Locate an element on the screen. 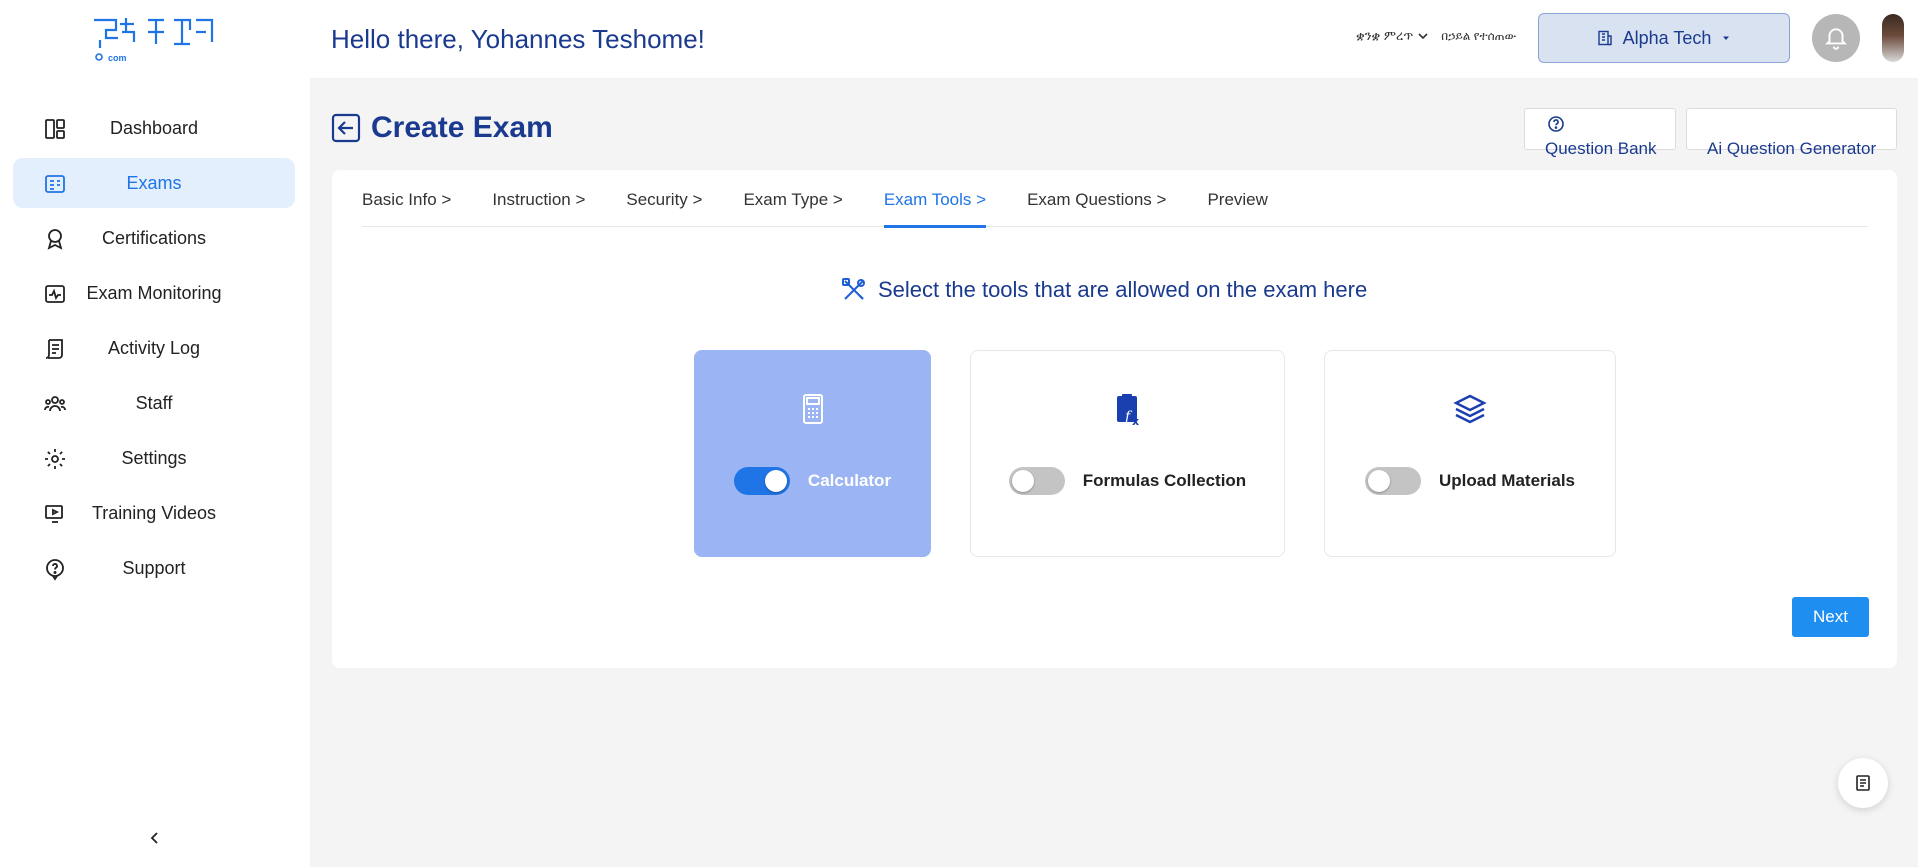 Image resolution: width=1918 pixels, height=867 pixels. help-icon is located at coordinates (55, 569).